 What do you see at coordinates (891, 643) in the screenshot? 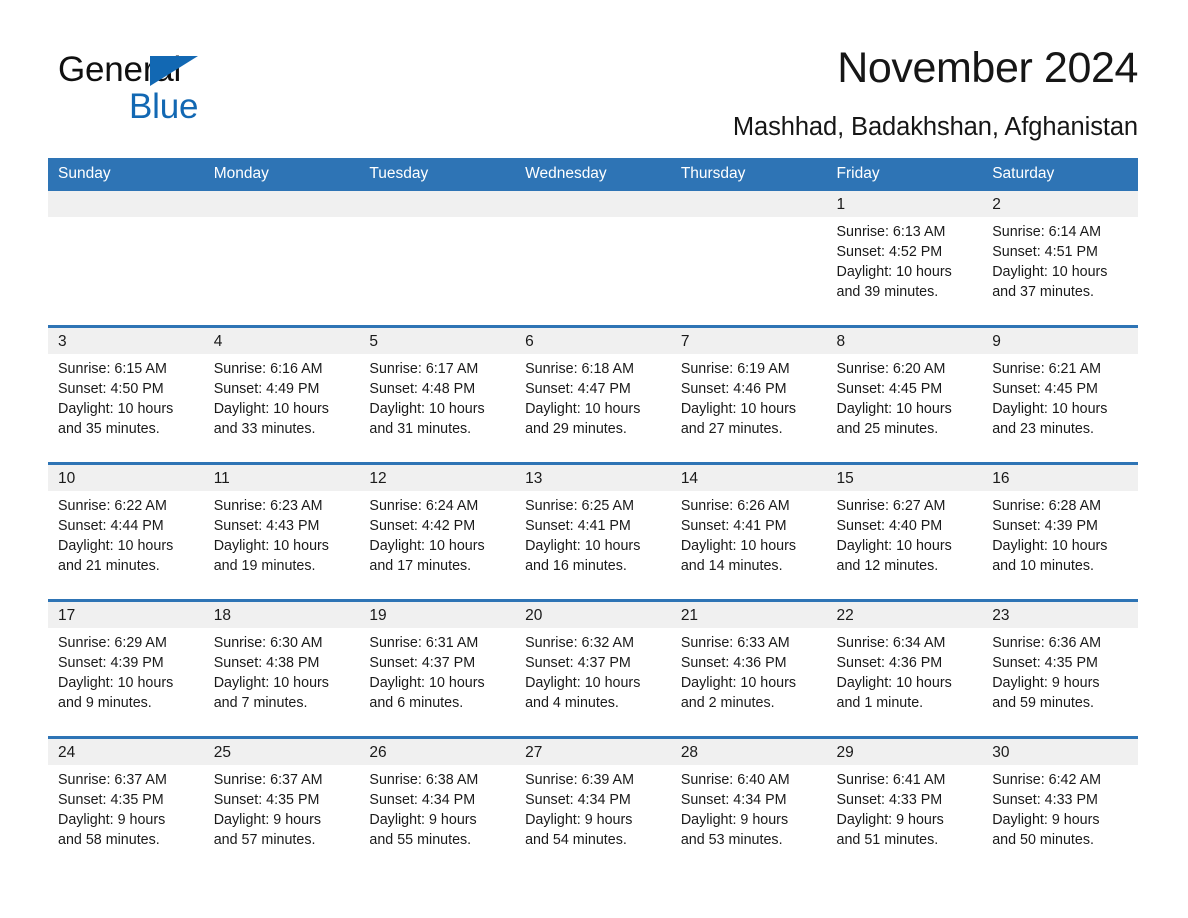
I see `sunrise-time: Sunrise: 6:34 AM` at bounding box center [891, 643].